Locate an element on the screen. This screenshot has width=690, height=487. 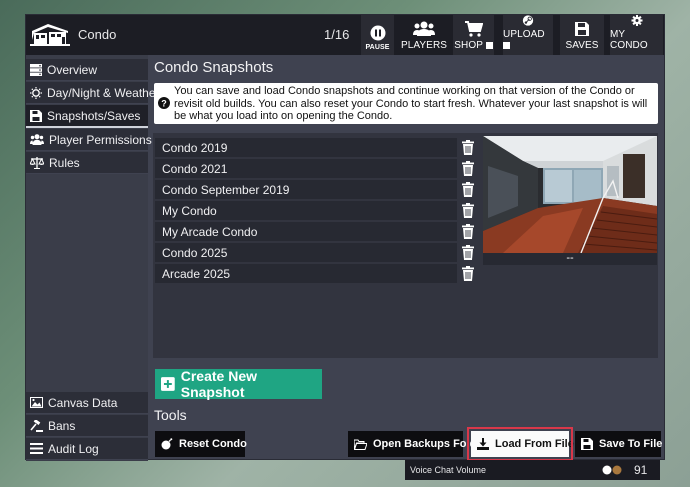
preview-caption: -- is located at coordinates (570, 259).